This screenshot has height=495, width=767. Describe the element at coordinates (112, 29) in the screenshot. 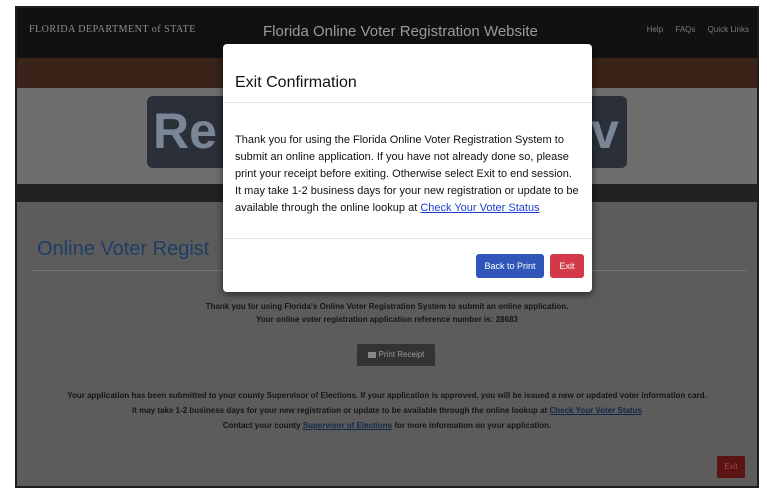

I see `department-name: FLORIDA DEPARTMENT of STATE` at that location.